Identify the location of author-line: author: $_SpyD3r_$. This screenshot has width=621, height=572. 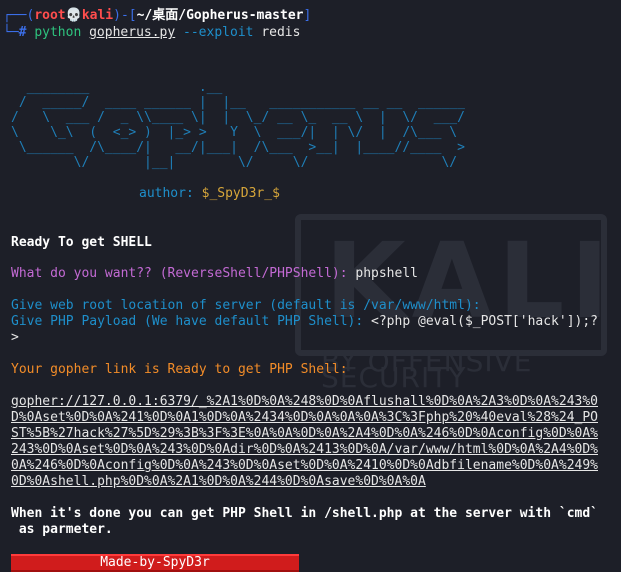
(209, 194).